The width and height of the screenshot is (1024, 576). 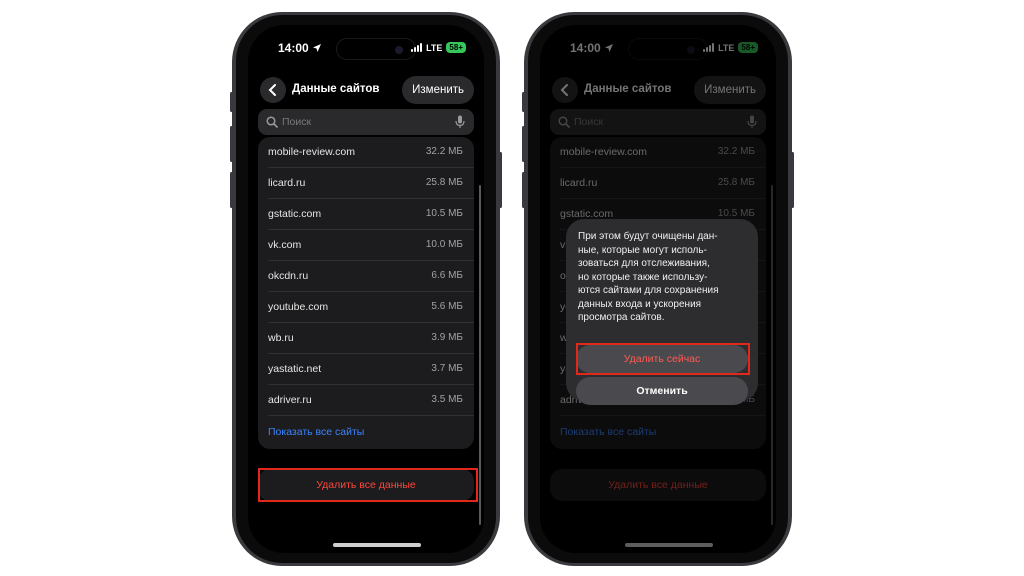 What do you see at coordinates (366, 50) in the screenshot?
I see `status-bar: 14:00 LTE 58+` at bounding box center [366, 50].